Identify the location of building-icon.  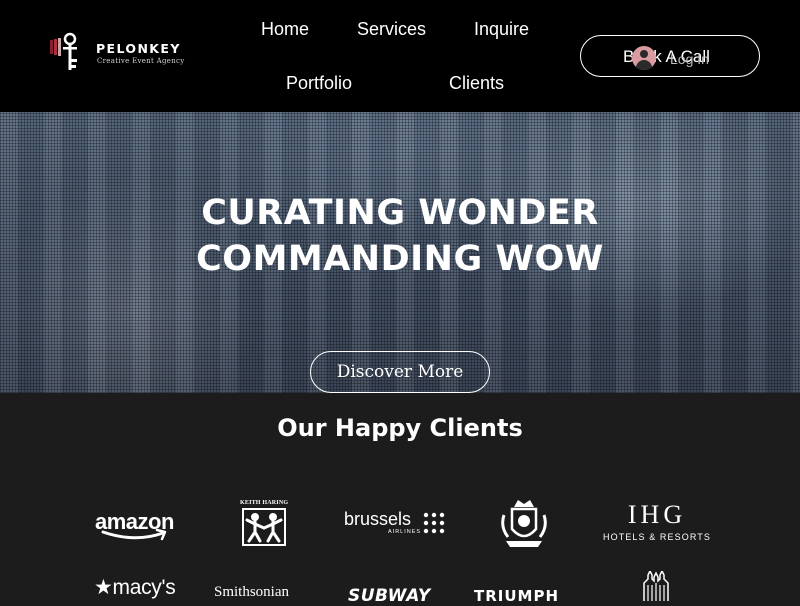
(656, 586).